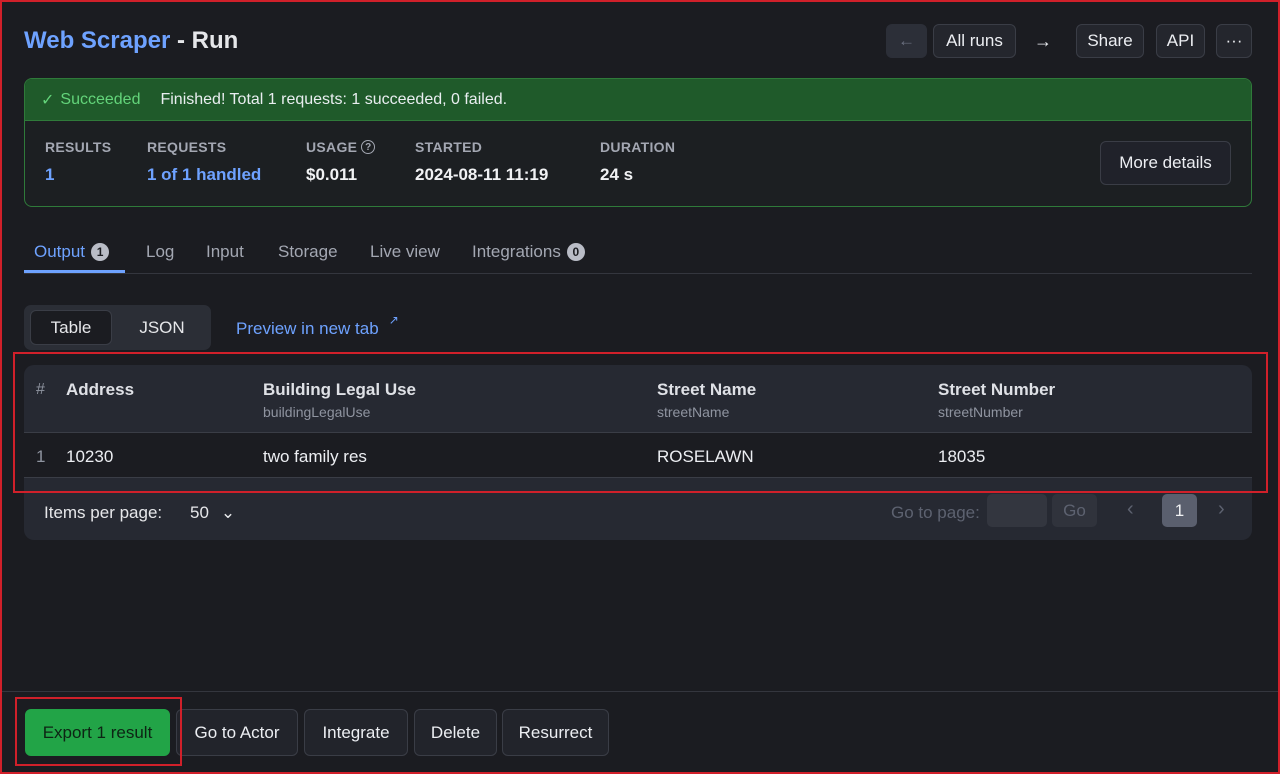 The width and height of the screenshot is (1280, 774). What do you see at coordinates (393, 320) in the screenshot?
I see `external-link-icon: ↗` at bounding box center [393, 320].